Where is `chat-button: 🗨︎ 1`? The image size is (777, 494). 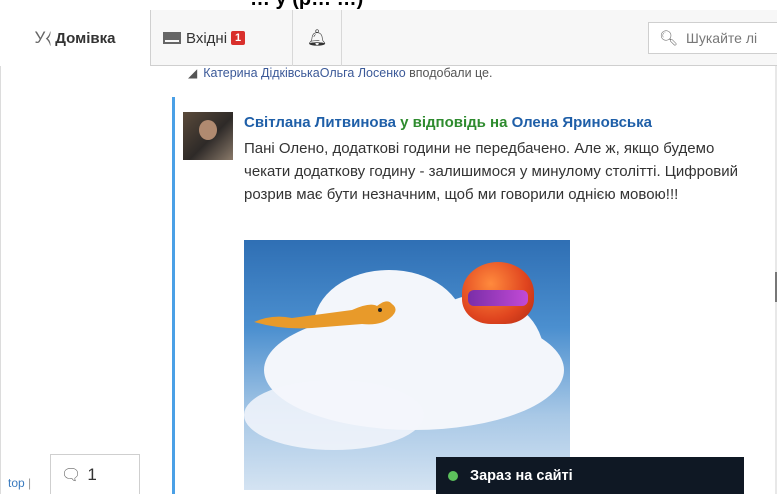 chat-button: 🗨︎ 1 is located at coordinates (95, 474).